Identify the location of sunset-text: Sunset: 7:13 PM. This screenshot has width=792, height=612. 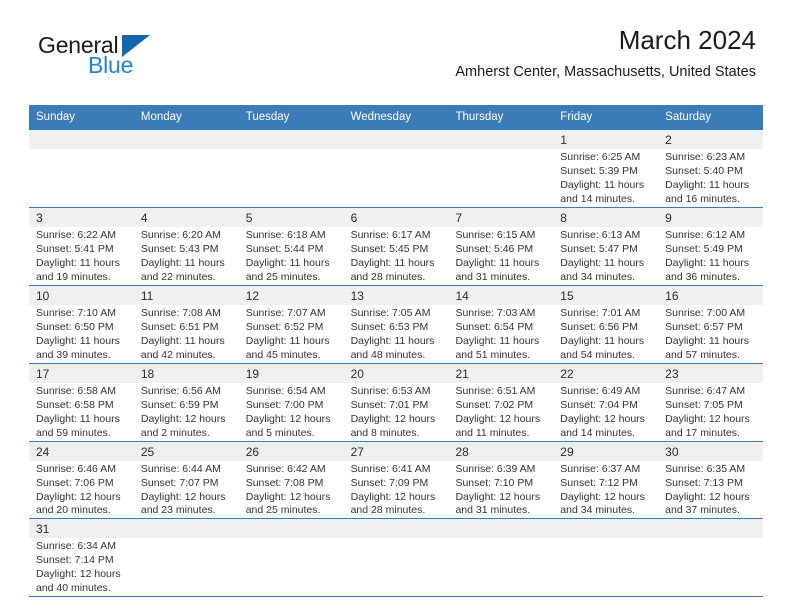
(704, 482).